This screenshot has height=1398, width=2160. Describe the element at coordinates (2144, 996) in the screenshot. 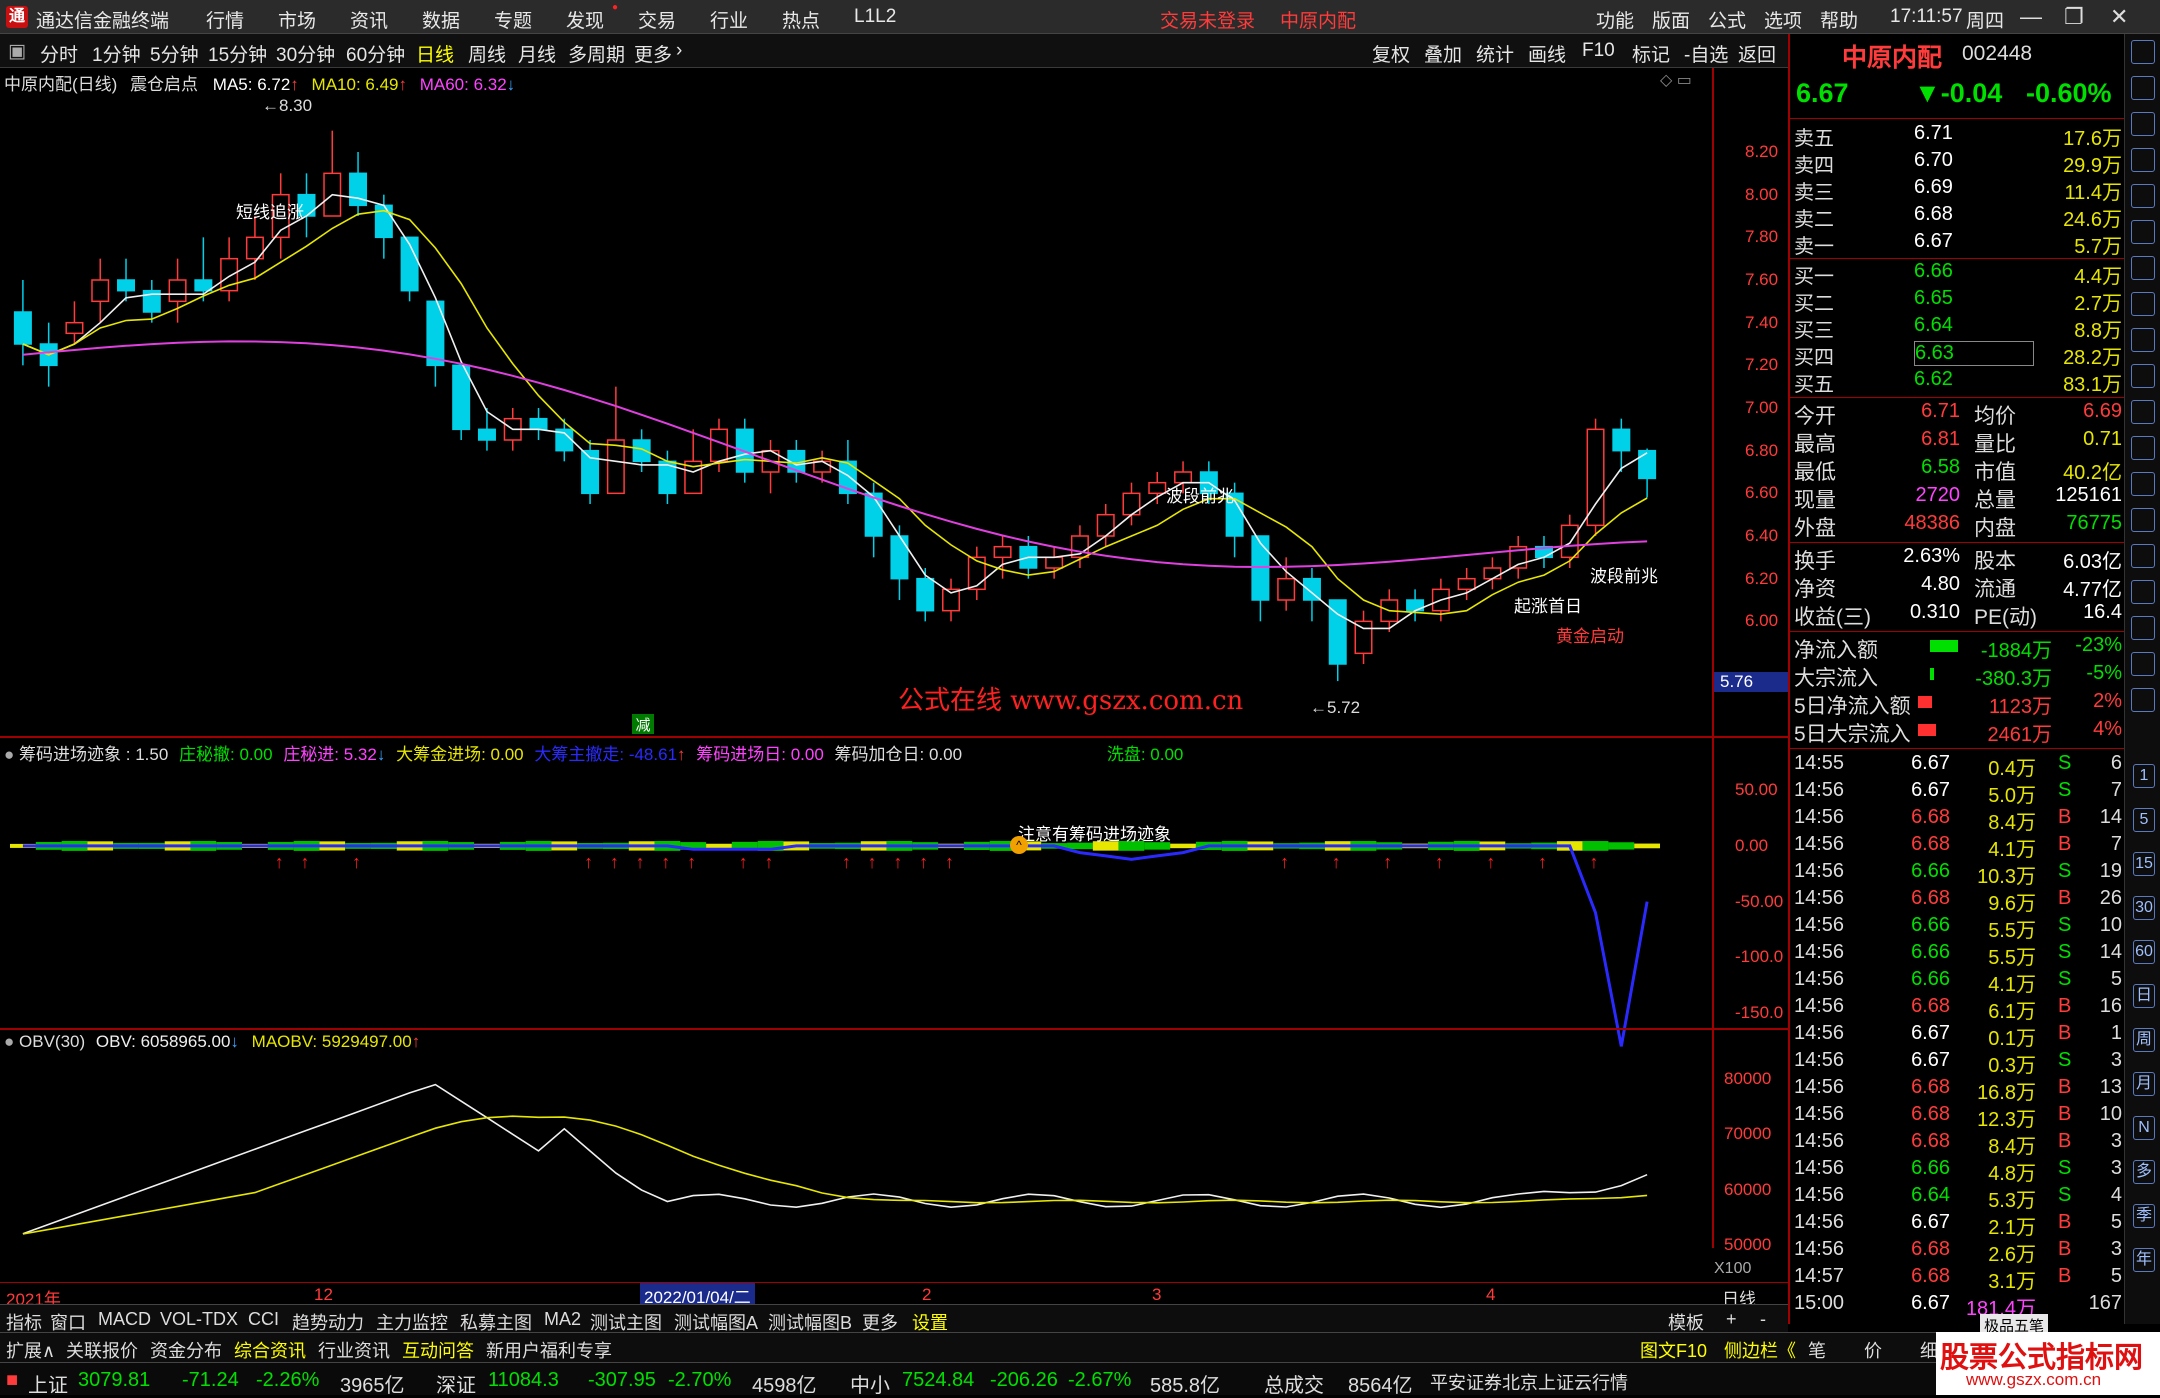

I see `side-period-5: 日` at that location.